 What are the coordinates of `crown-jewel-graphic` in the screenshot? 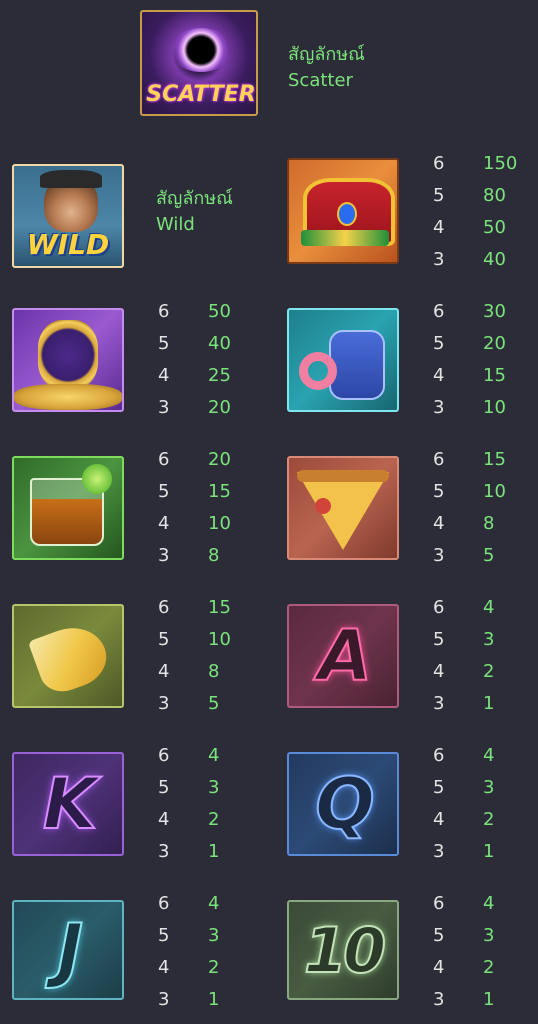 It's located at (347, 214).